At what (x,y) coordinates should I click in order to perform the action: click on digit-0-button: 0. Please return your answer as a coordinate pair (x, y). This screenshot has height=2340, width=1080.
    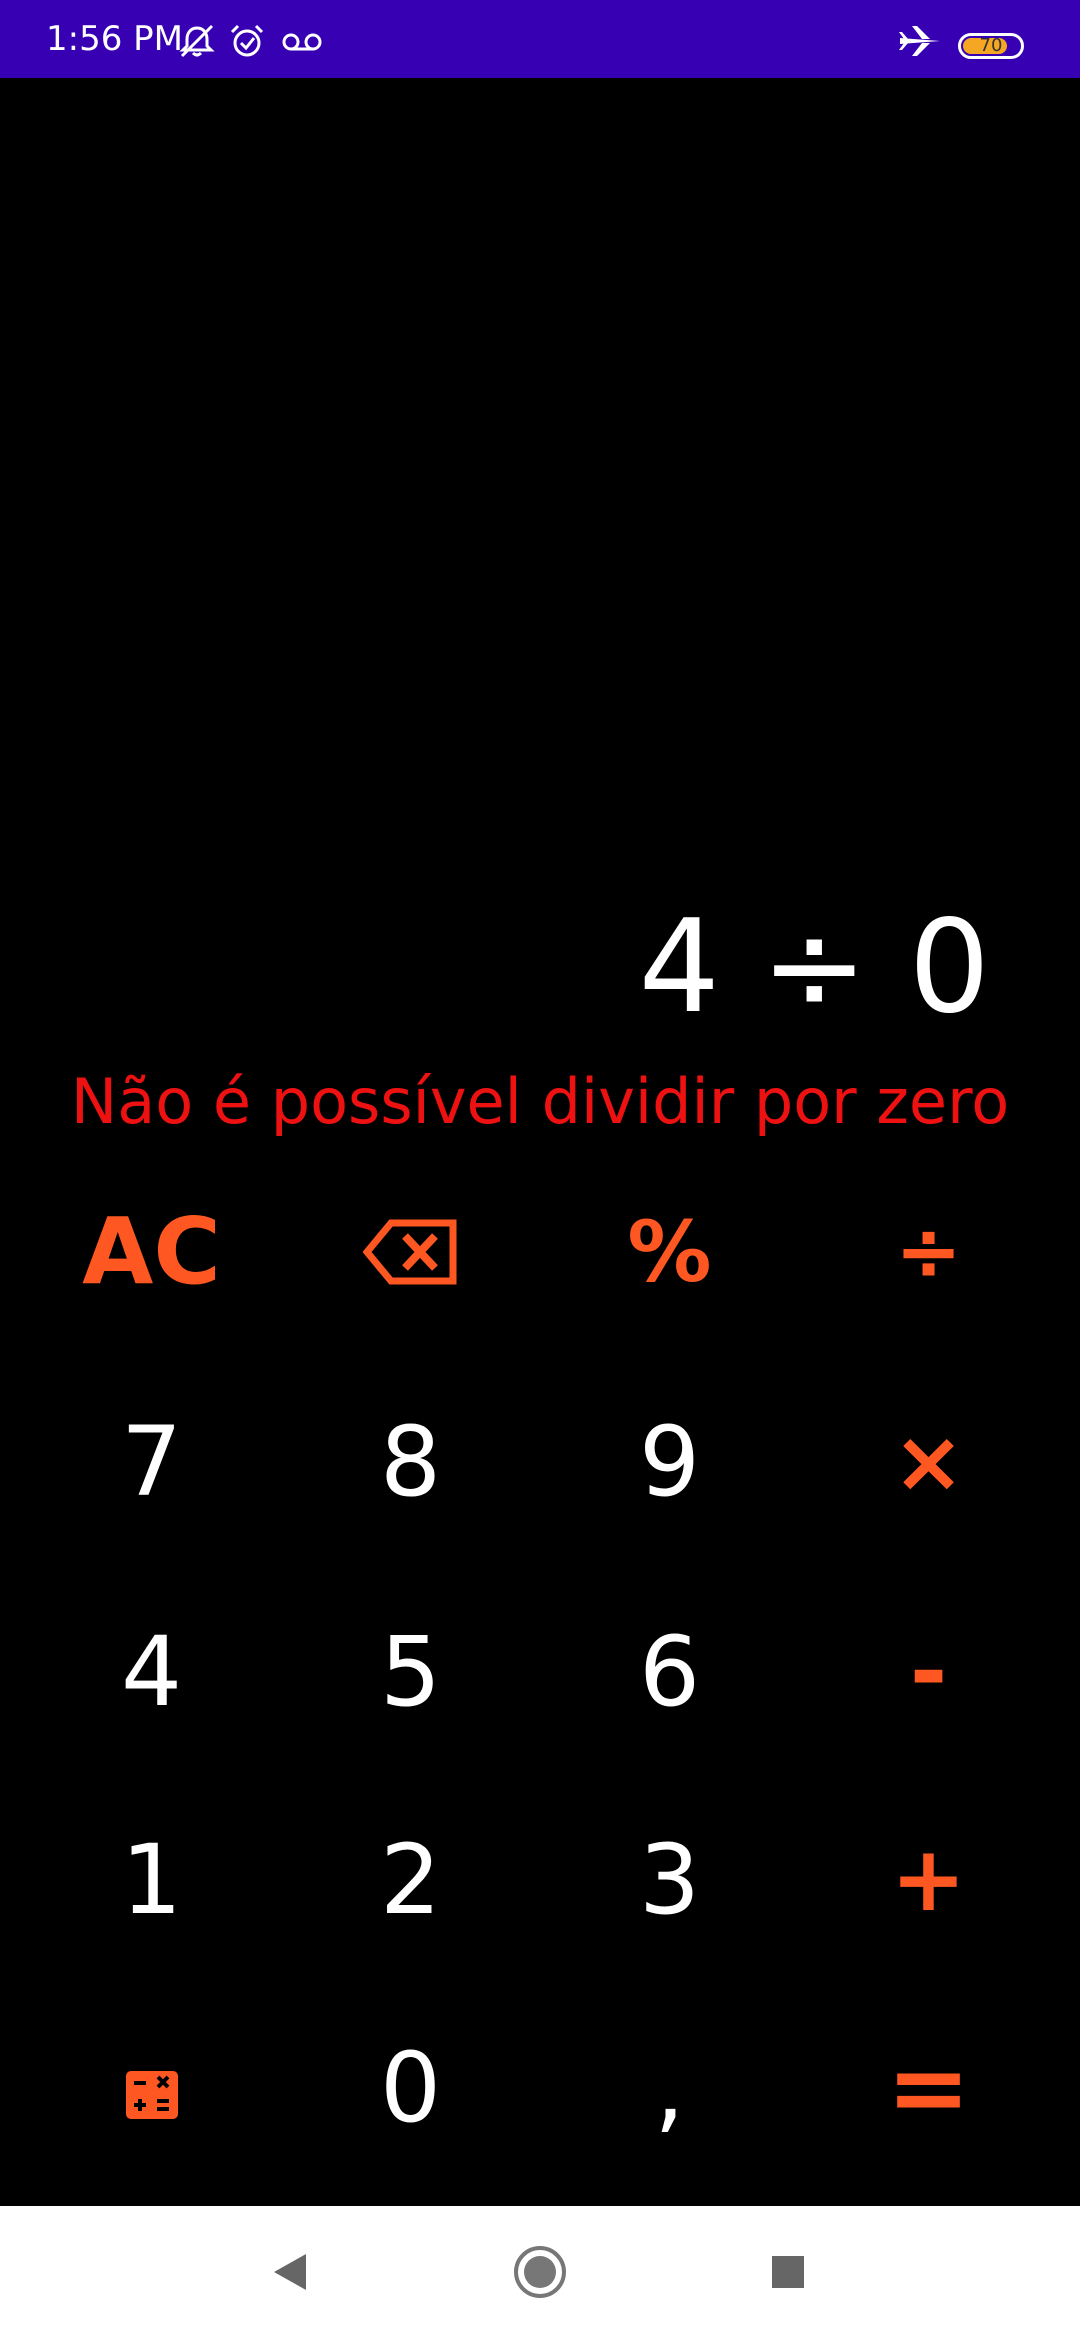
    Looking at the image, I should click on (410, 2088).